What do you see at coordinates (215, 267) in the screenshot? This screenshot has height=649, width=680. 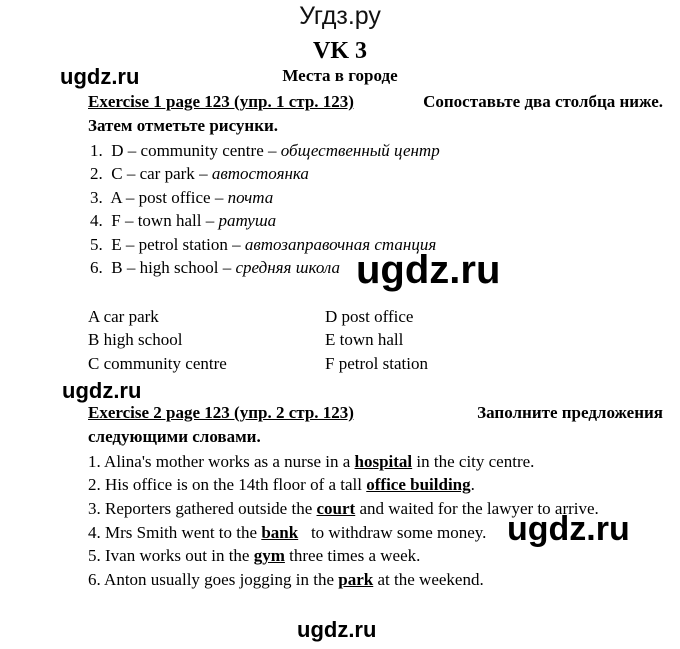 I see `answer-item: 6. B – high school – средняя школа` at bounding box center [215, 267].